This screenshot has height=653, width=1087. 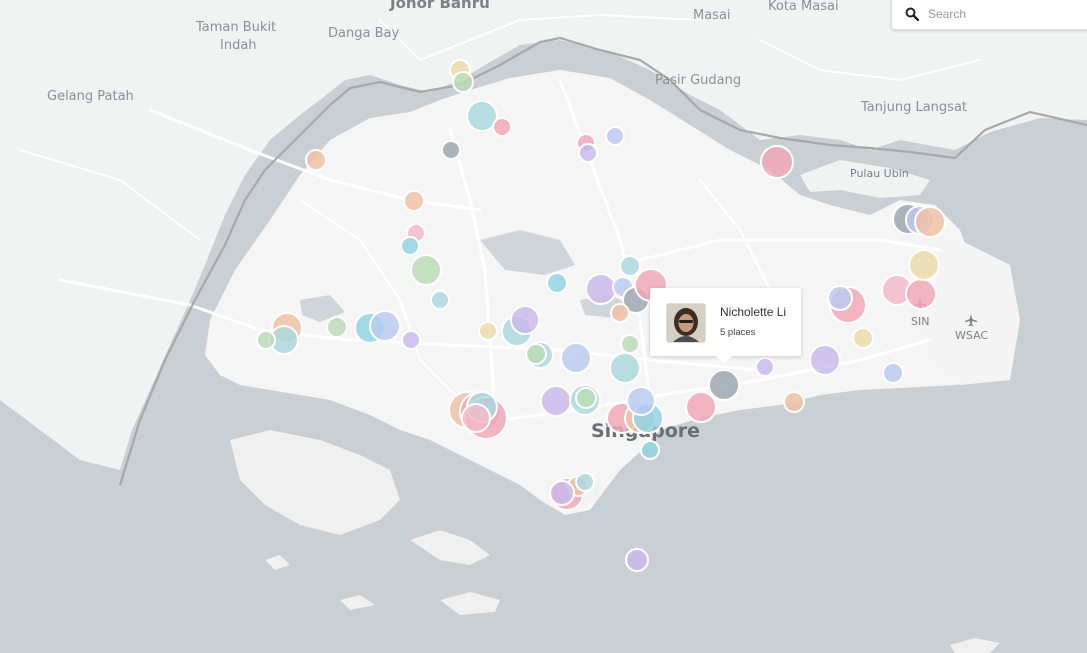 I want to click on label-kota-masai: Kota Masai, so click(x=803, y=7).